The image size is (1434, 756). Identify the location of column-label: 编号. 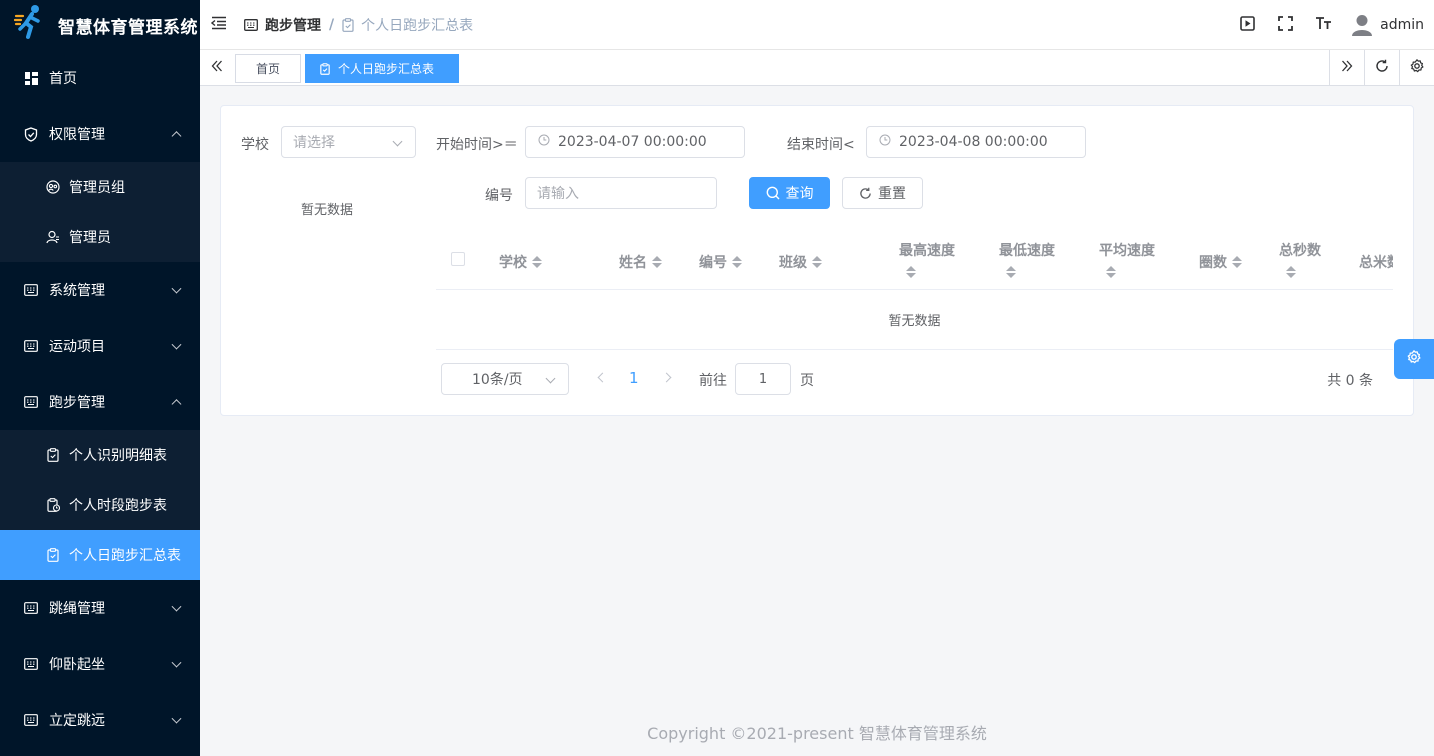
(713, 263).